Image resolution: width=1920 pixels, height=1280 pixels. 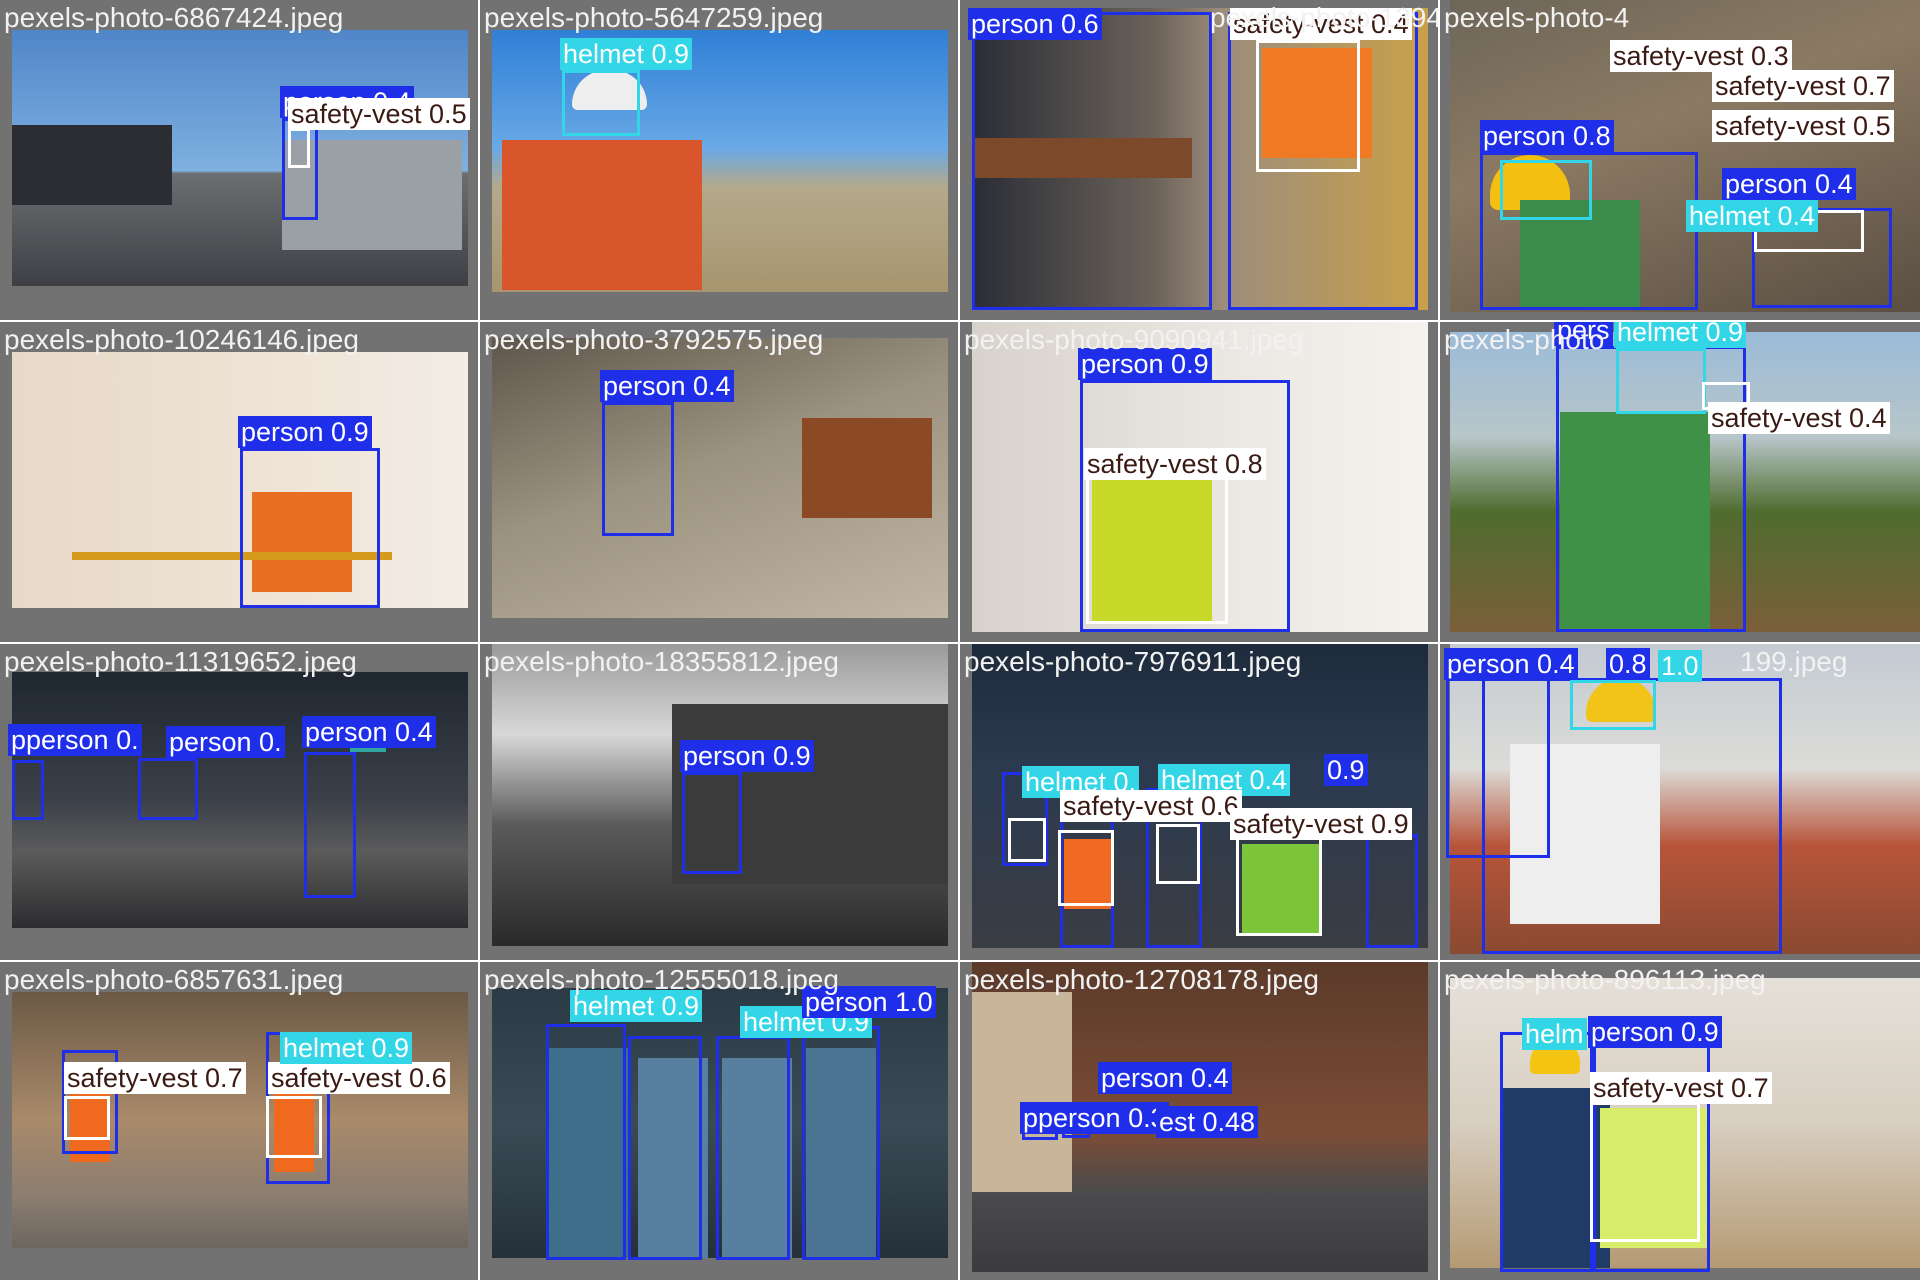 What do you see at coordinates (1628, 664) in the screenshot?
I see `person-label: 0.8` at bounding box center [1628, 664].